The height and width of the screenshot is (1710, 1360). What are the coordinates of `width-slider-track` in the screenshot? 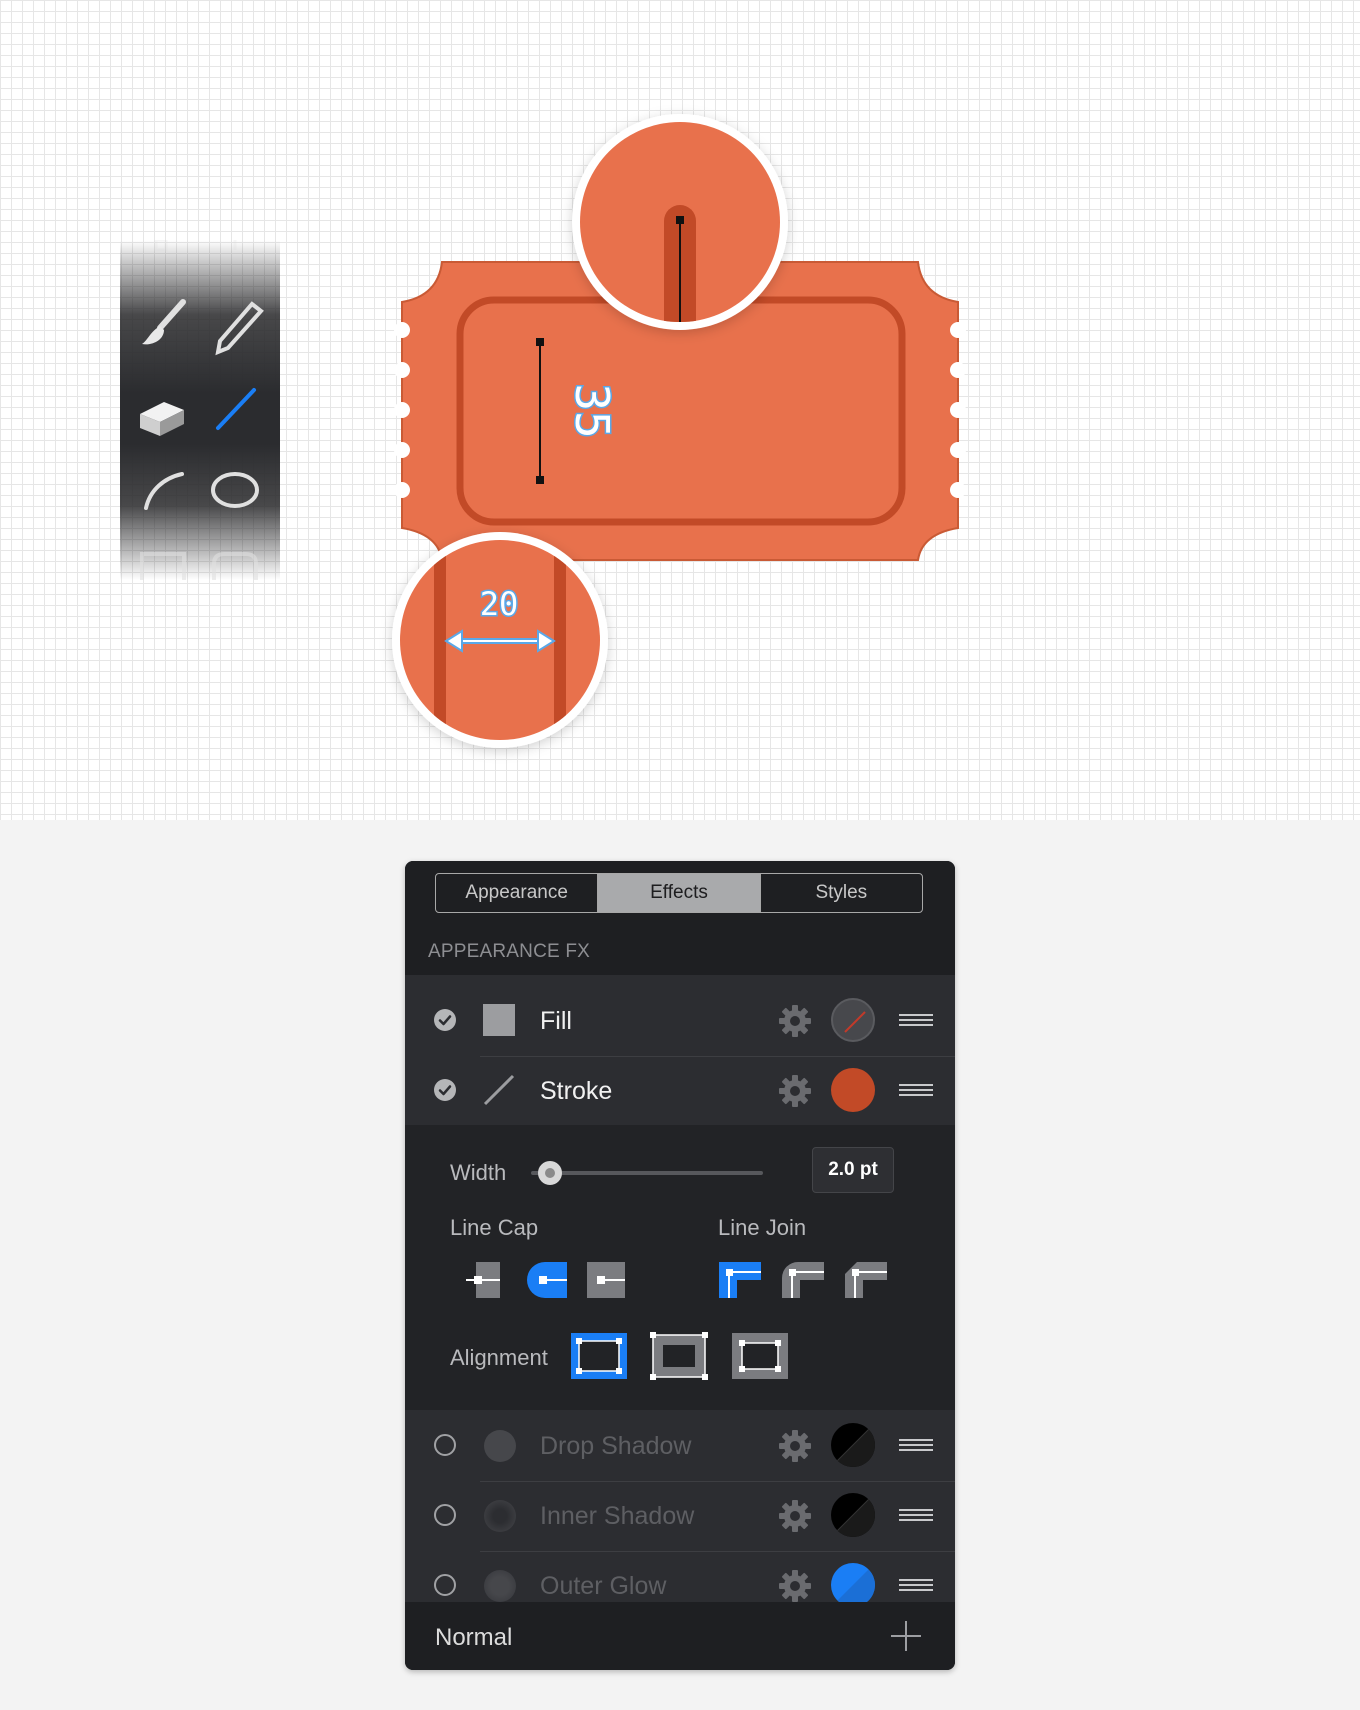 It's located at (647, 1173).